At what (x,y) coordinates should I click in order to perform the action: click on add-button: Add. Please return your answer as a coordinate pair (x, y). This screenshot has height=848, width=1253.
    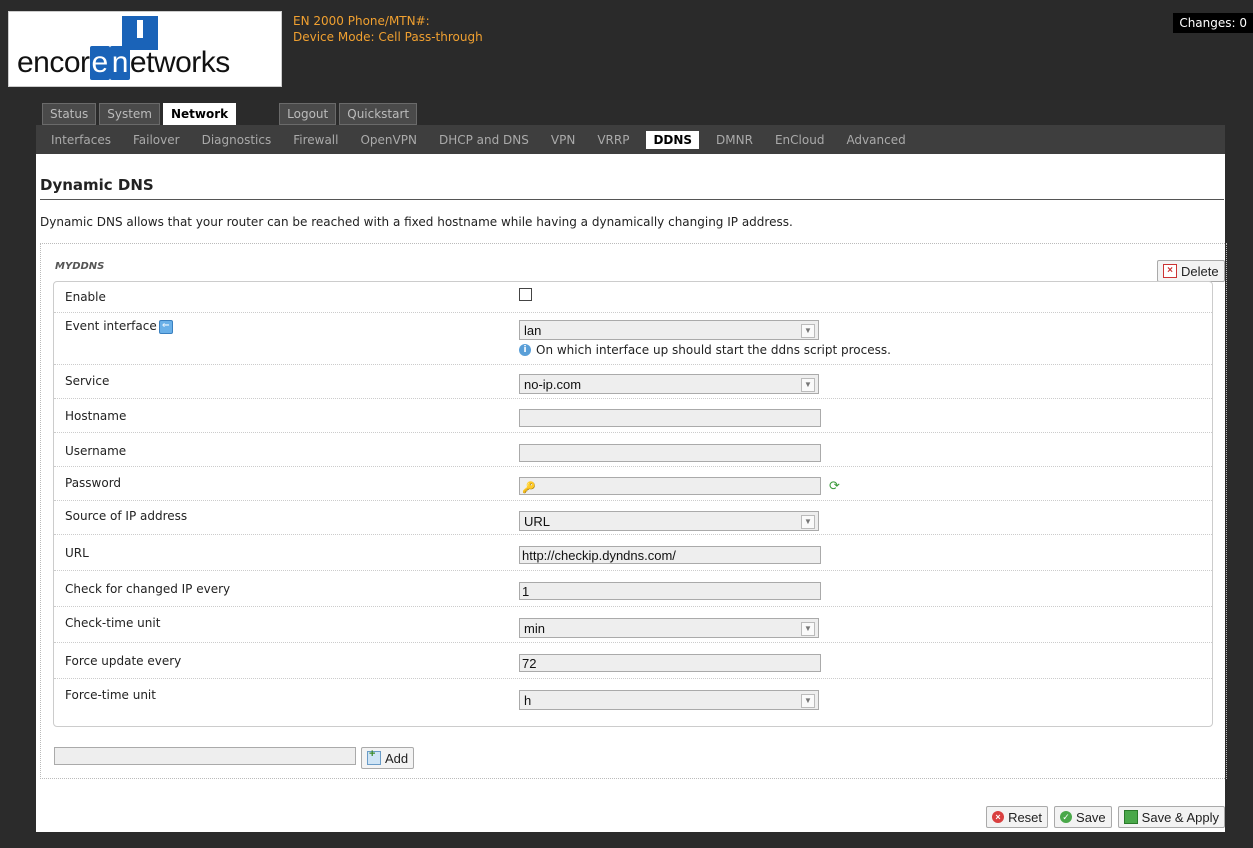
    Looking at the image, I should click on (388, 758).